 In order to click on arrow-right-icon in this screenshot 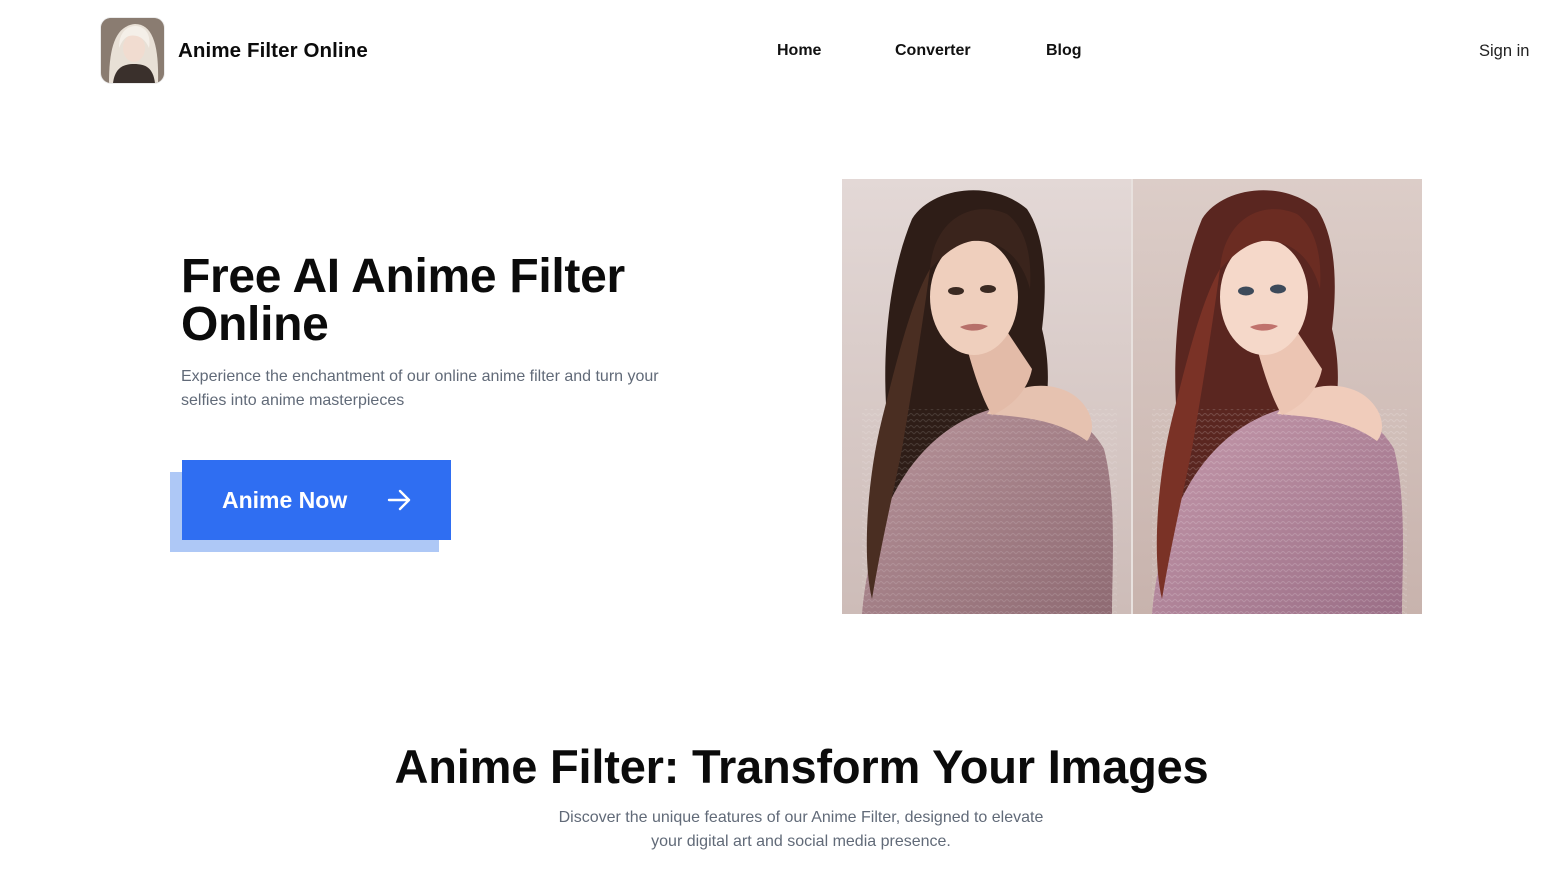, I will do `click(399, 500)`.